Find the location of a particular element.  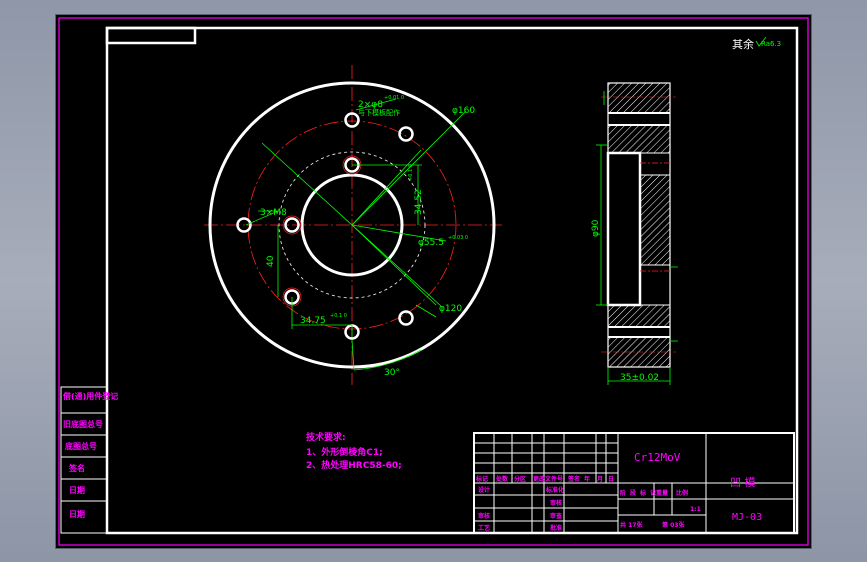

dim-holes-tol: +0.01 0 is located at coordinates (394, 98).